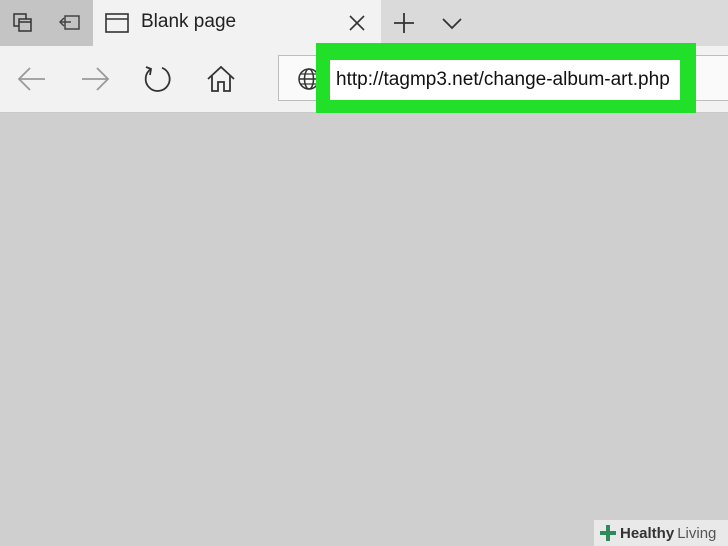 This screenshot has width=728, height=546. I want to click on watermark-light: Living, so click(697, 533).